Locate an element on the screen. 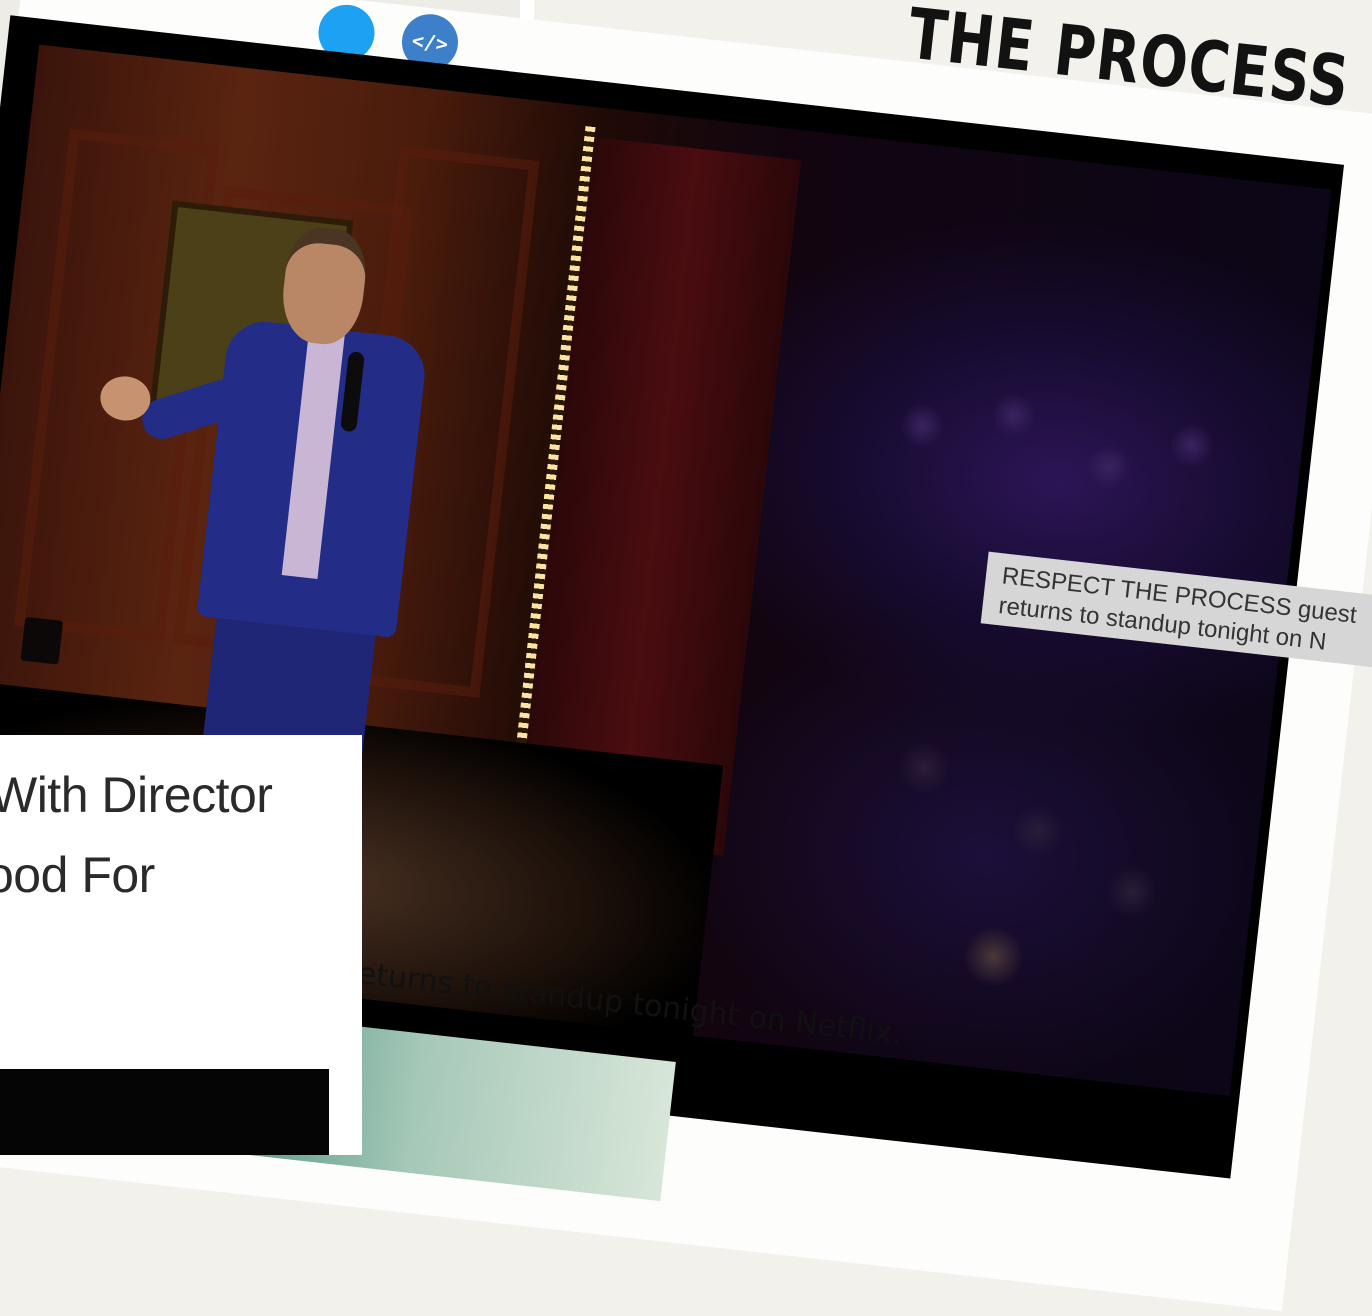  article-title-line: ood For is located at coordinates (77, 875).